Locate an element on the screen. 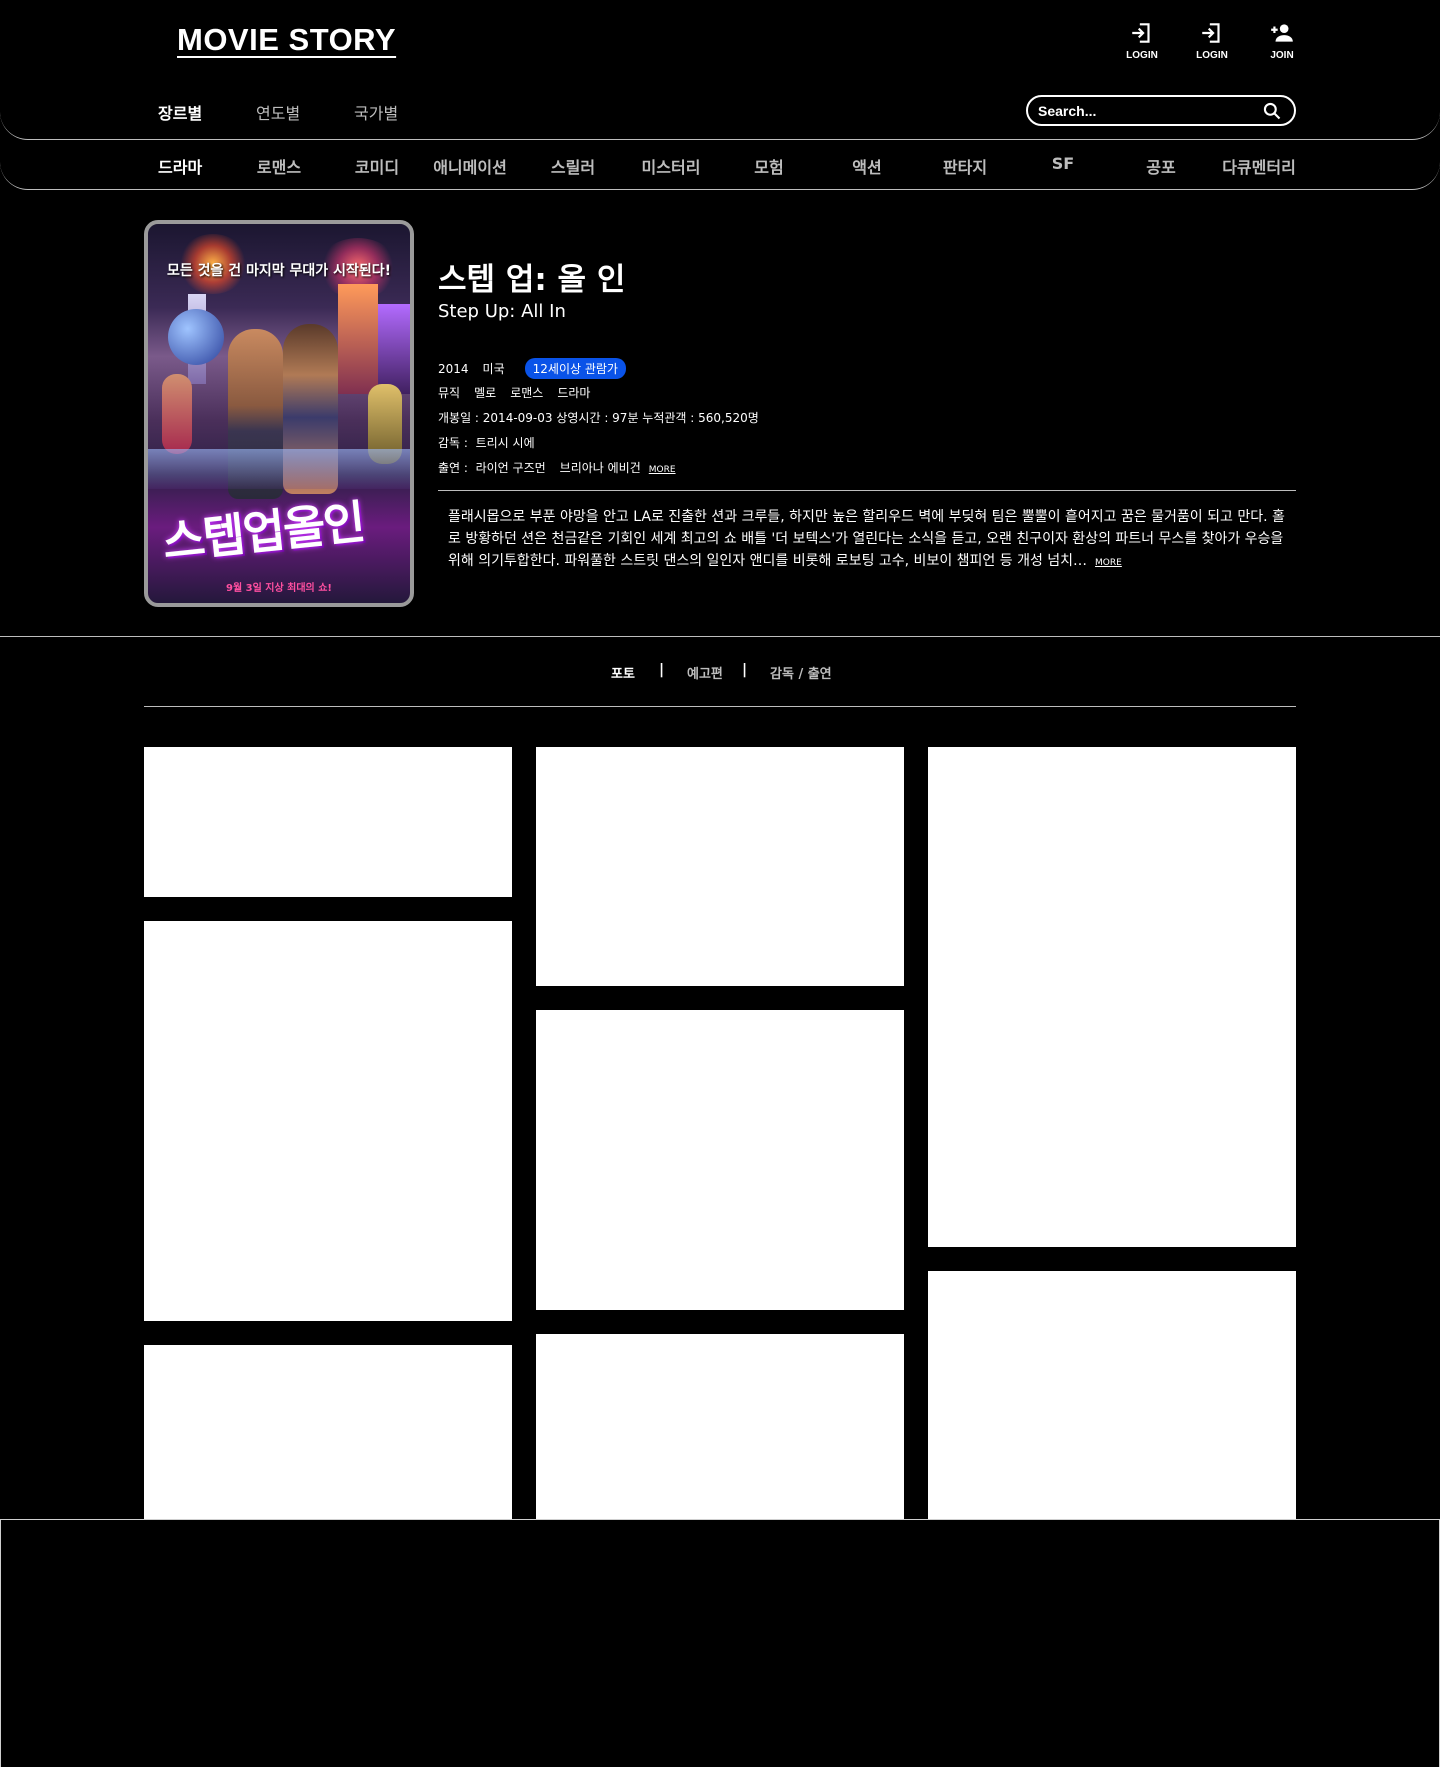 Image resolution: width=1440 pixels, height=1767 pixels. poster-tagline: 모든 것을 건 마지막 무대가 시작된다! is located at coordinates (279, 271).